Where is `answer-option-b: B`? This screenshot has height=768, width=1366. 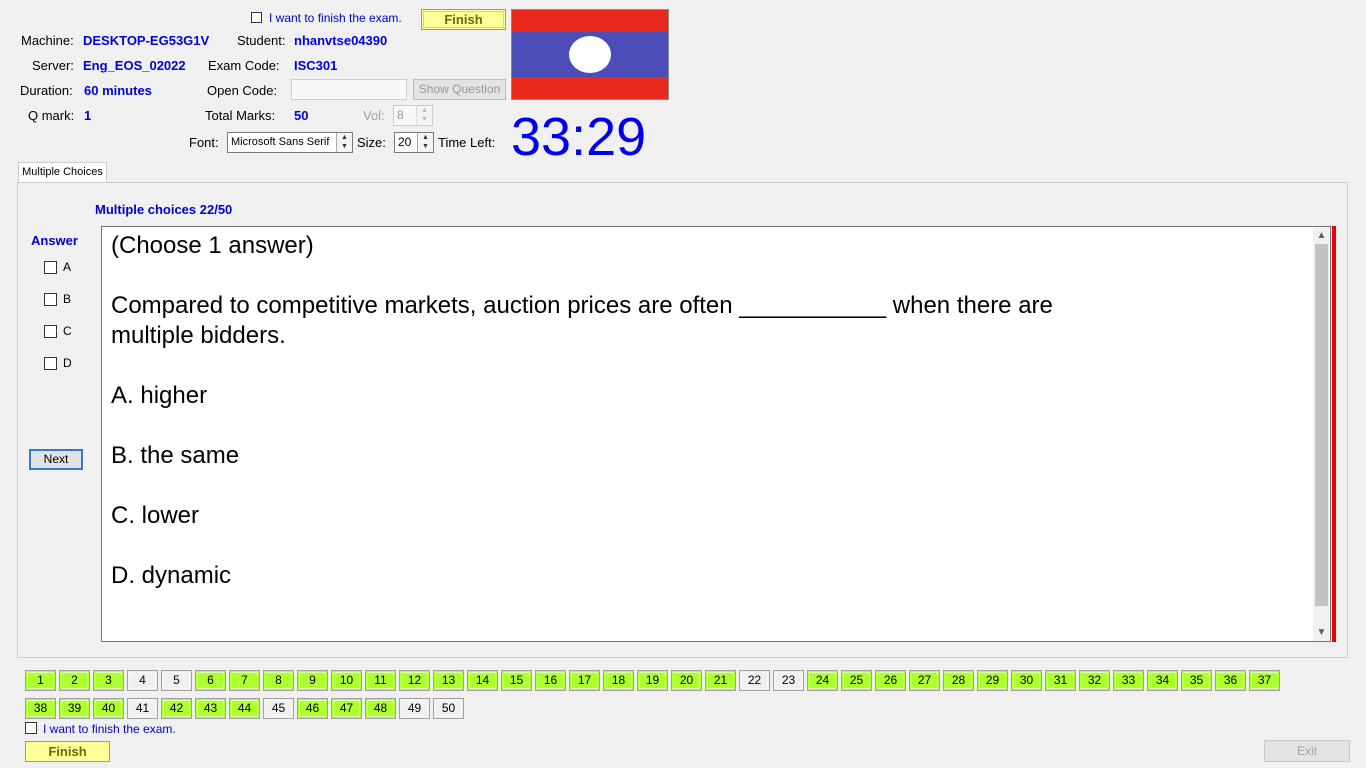 answer-option-b: B is located at coordinates (57, 299).